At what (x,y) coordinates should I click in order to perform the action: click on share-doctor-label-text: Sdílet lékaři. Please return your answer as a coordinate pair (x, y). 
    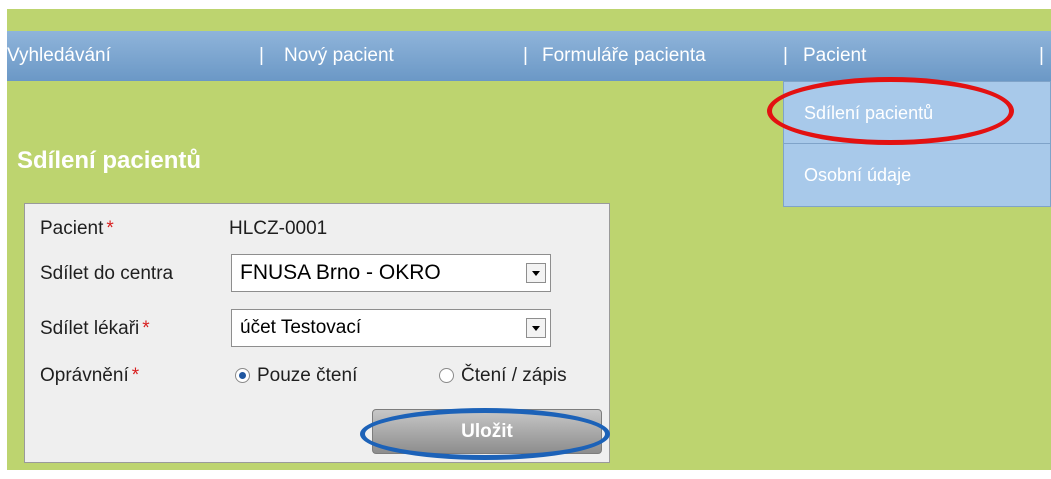
    Looking at the image, I should click on (90, 328).